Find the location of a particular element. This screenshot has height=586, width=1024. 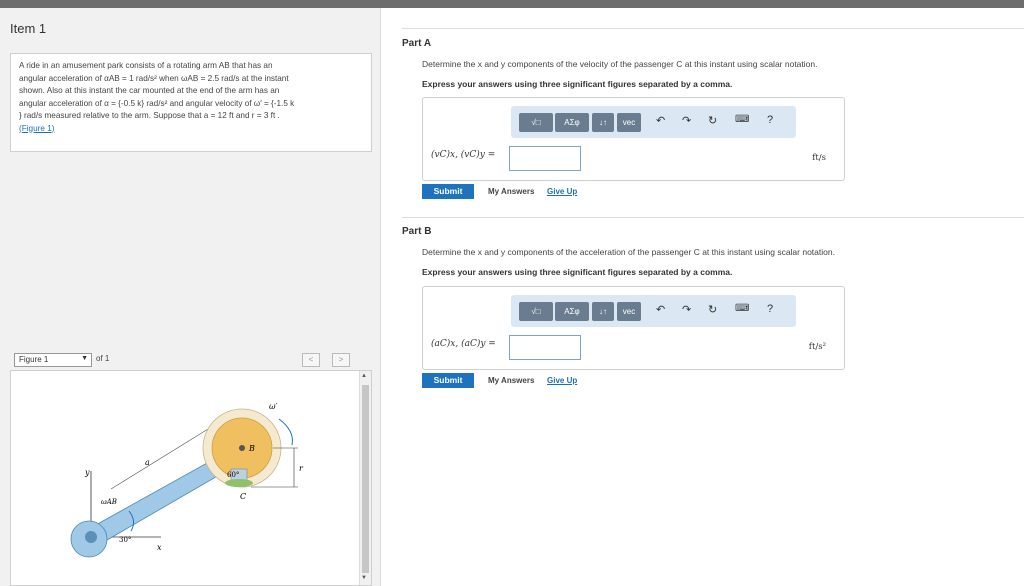

part-a-give-up: Give Up is located at coordinates (562, 191).